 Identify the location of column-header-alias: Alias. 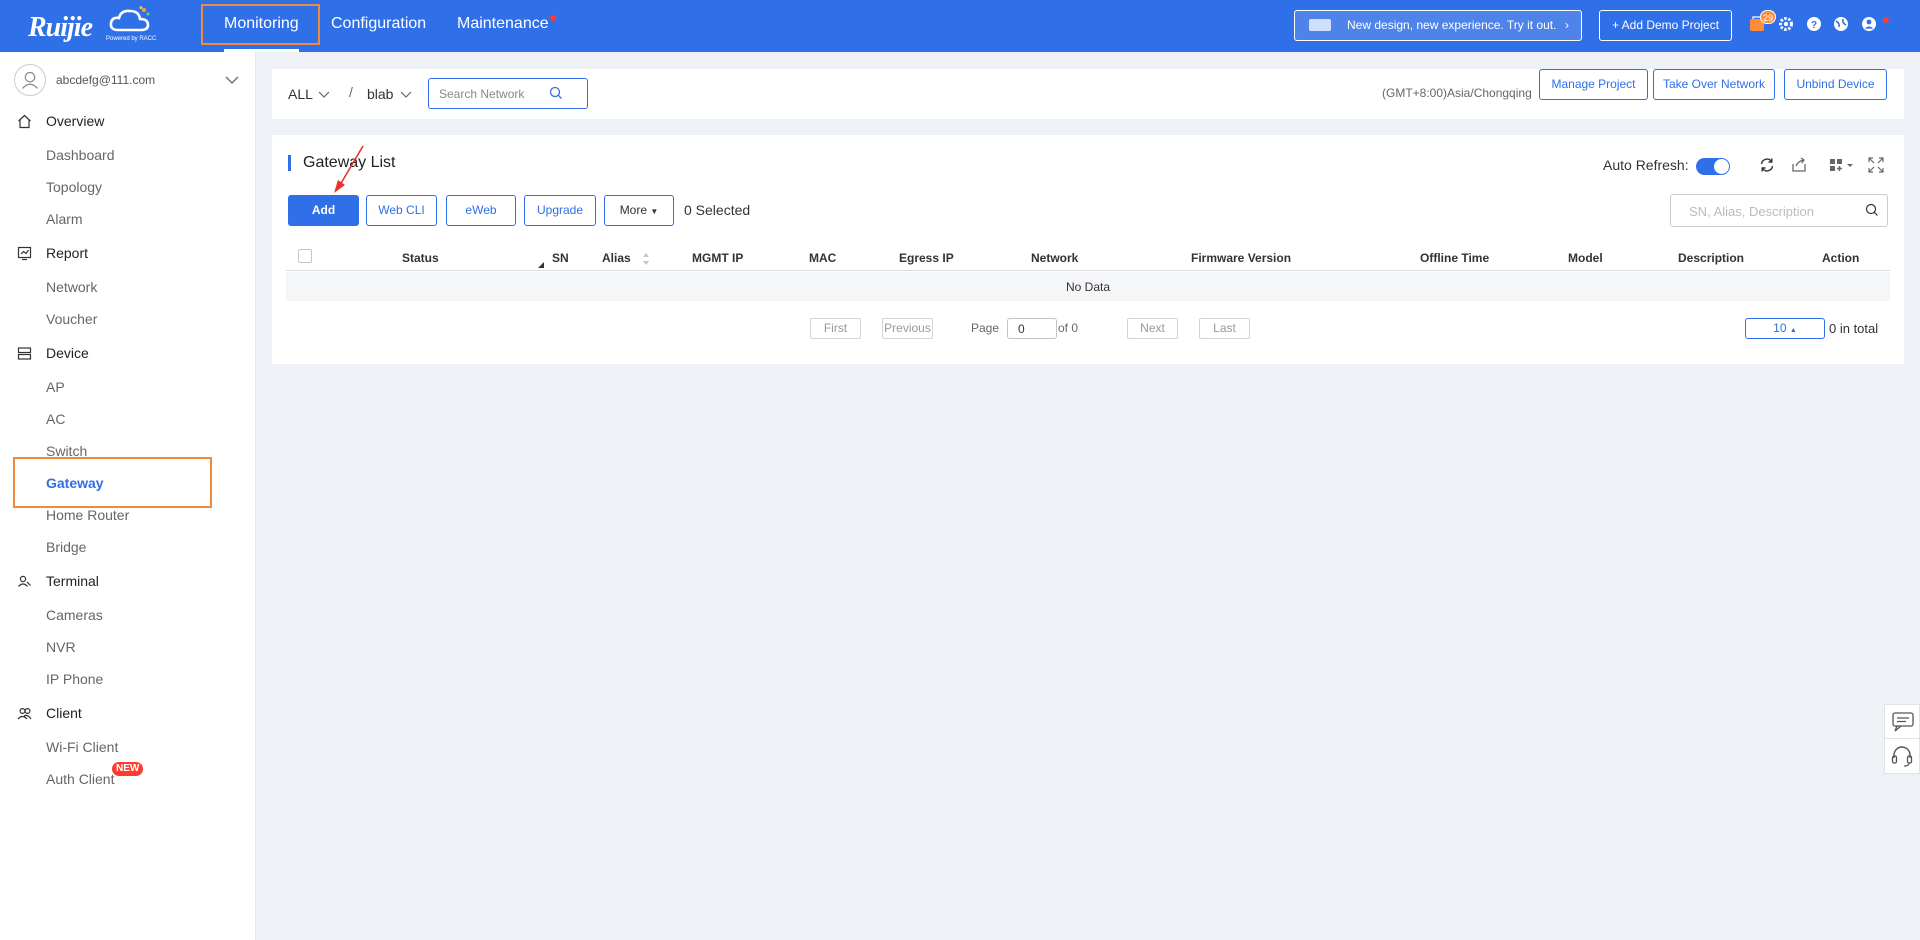
(616, 258).